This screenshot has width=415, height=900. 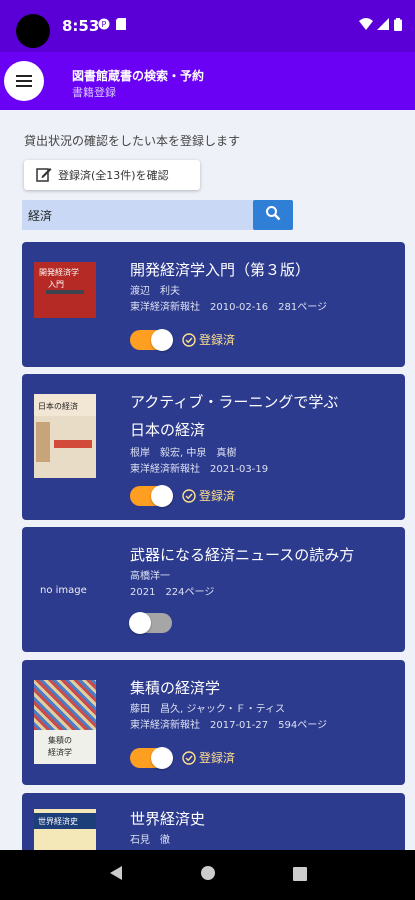 What do you see at coordinates (138, 76) in the screenshot?
I see `app-title: 図書館蔵書の検索・予約` at bounding box center [138, 76].